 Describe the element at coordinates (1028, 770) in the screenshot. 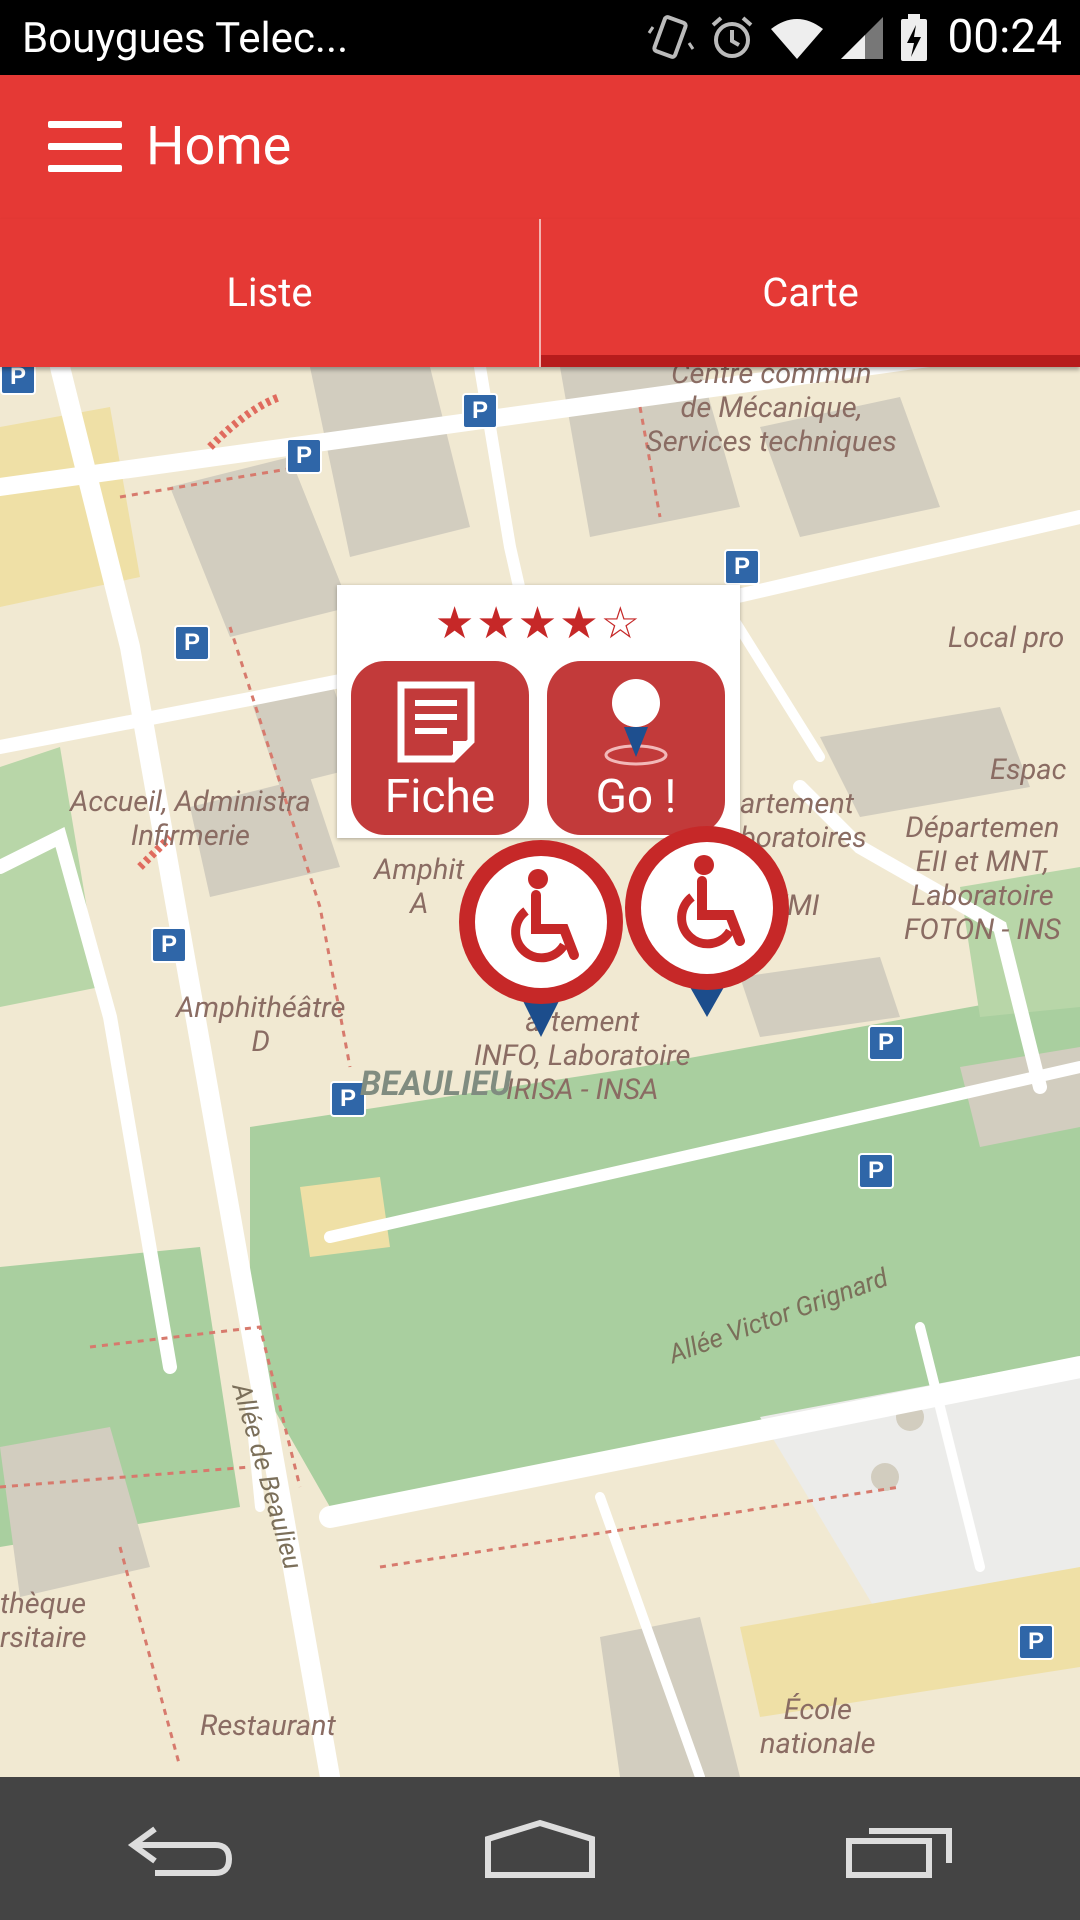

I see `map-label-espace: Espac` at that location.